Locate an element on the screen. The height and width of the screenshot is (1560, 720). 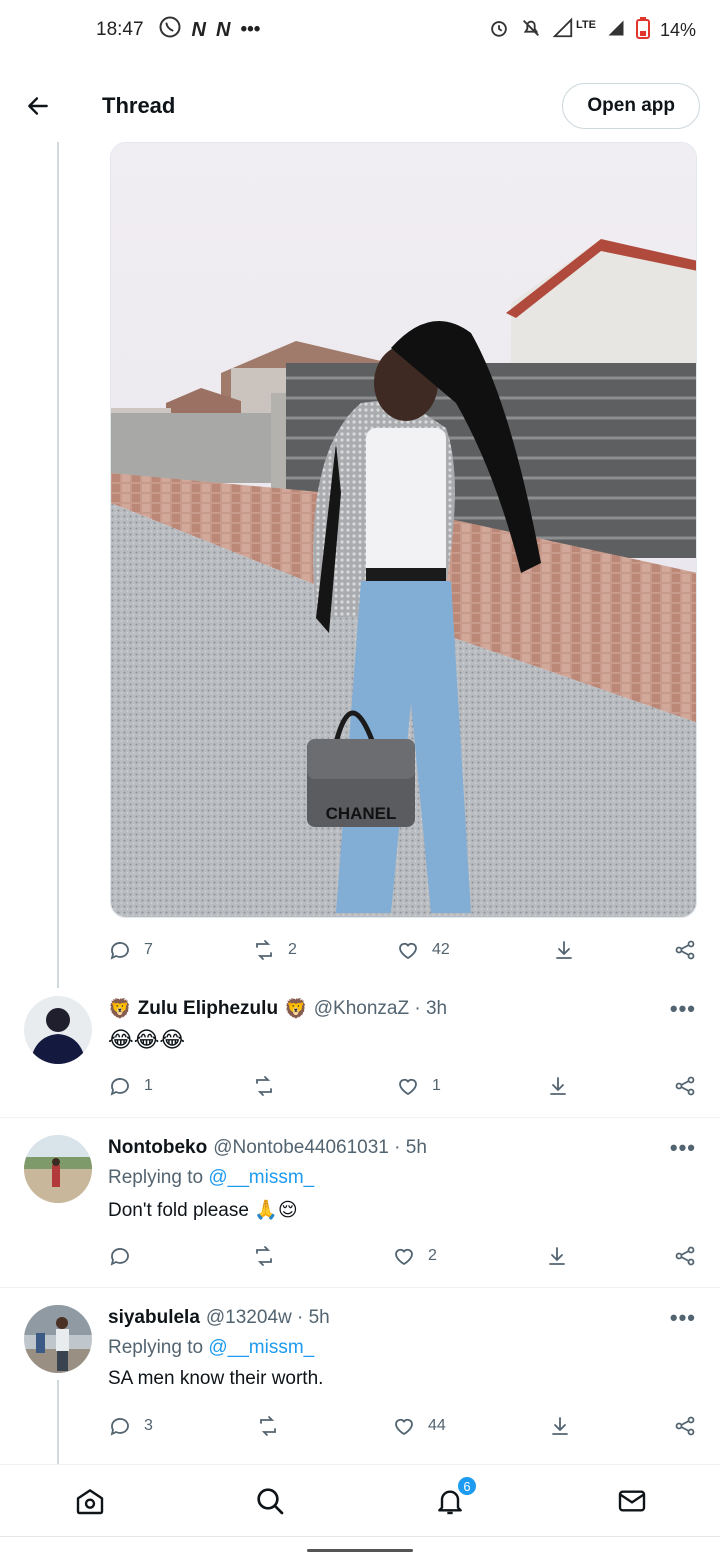
like-button: 44 is located at coordinates (419, 1426).